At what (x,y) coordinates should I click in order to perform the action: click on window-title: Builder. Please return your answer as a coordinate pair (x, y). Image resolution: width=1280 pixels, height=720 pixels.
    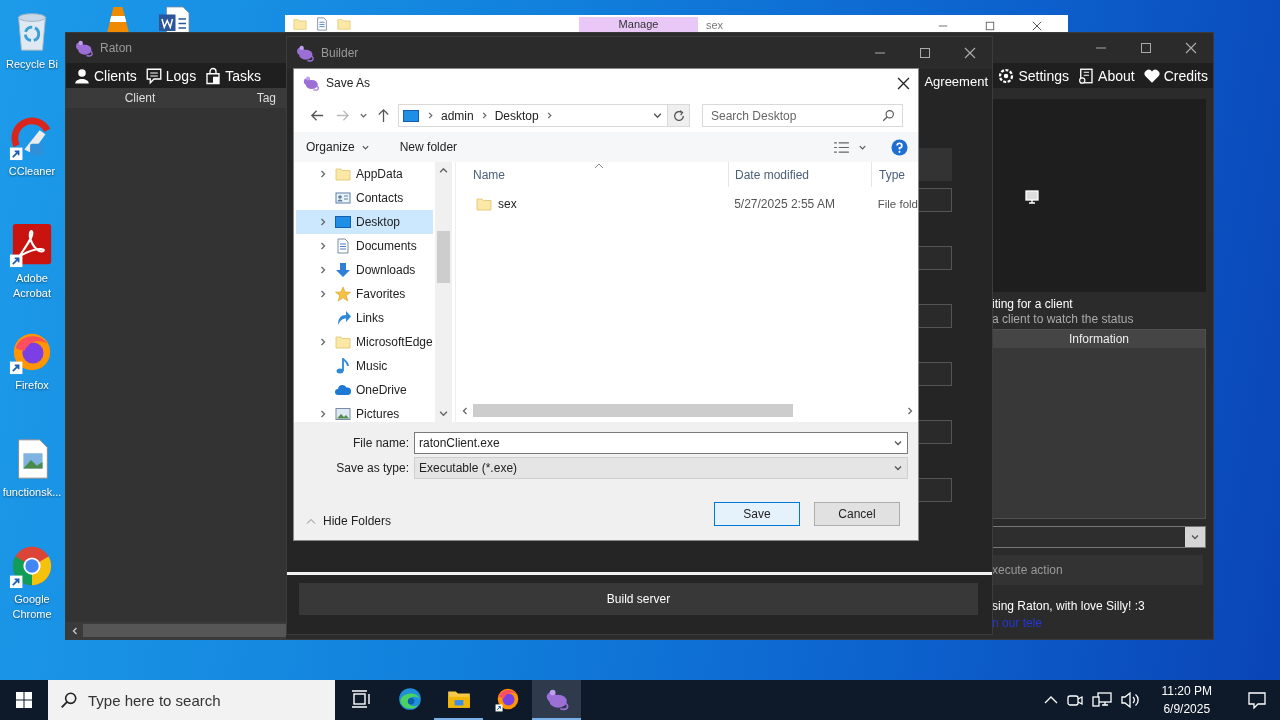
    Looking at the image, I should click on (340, 53).